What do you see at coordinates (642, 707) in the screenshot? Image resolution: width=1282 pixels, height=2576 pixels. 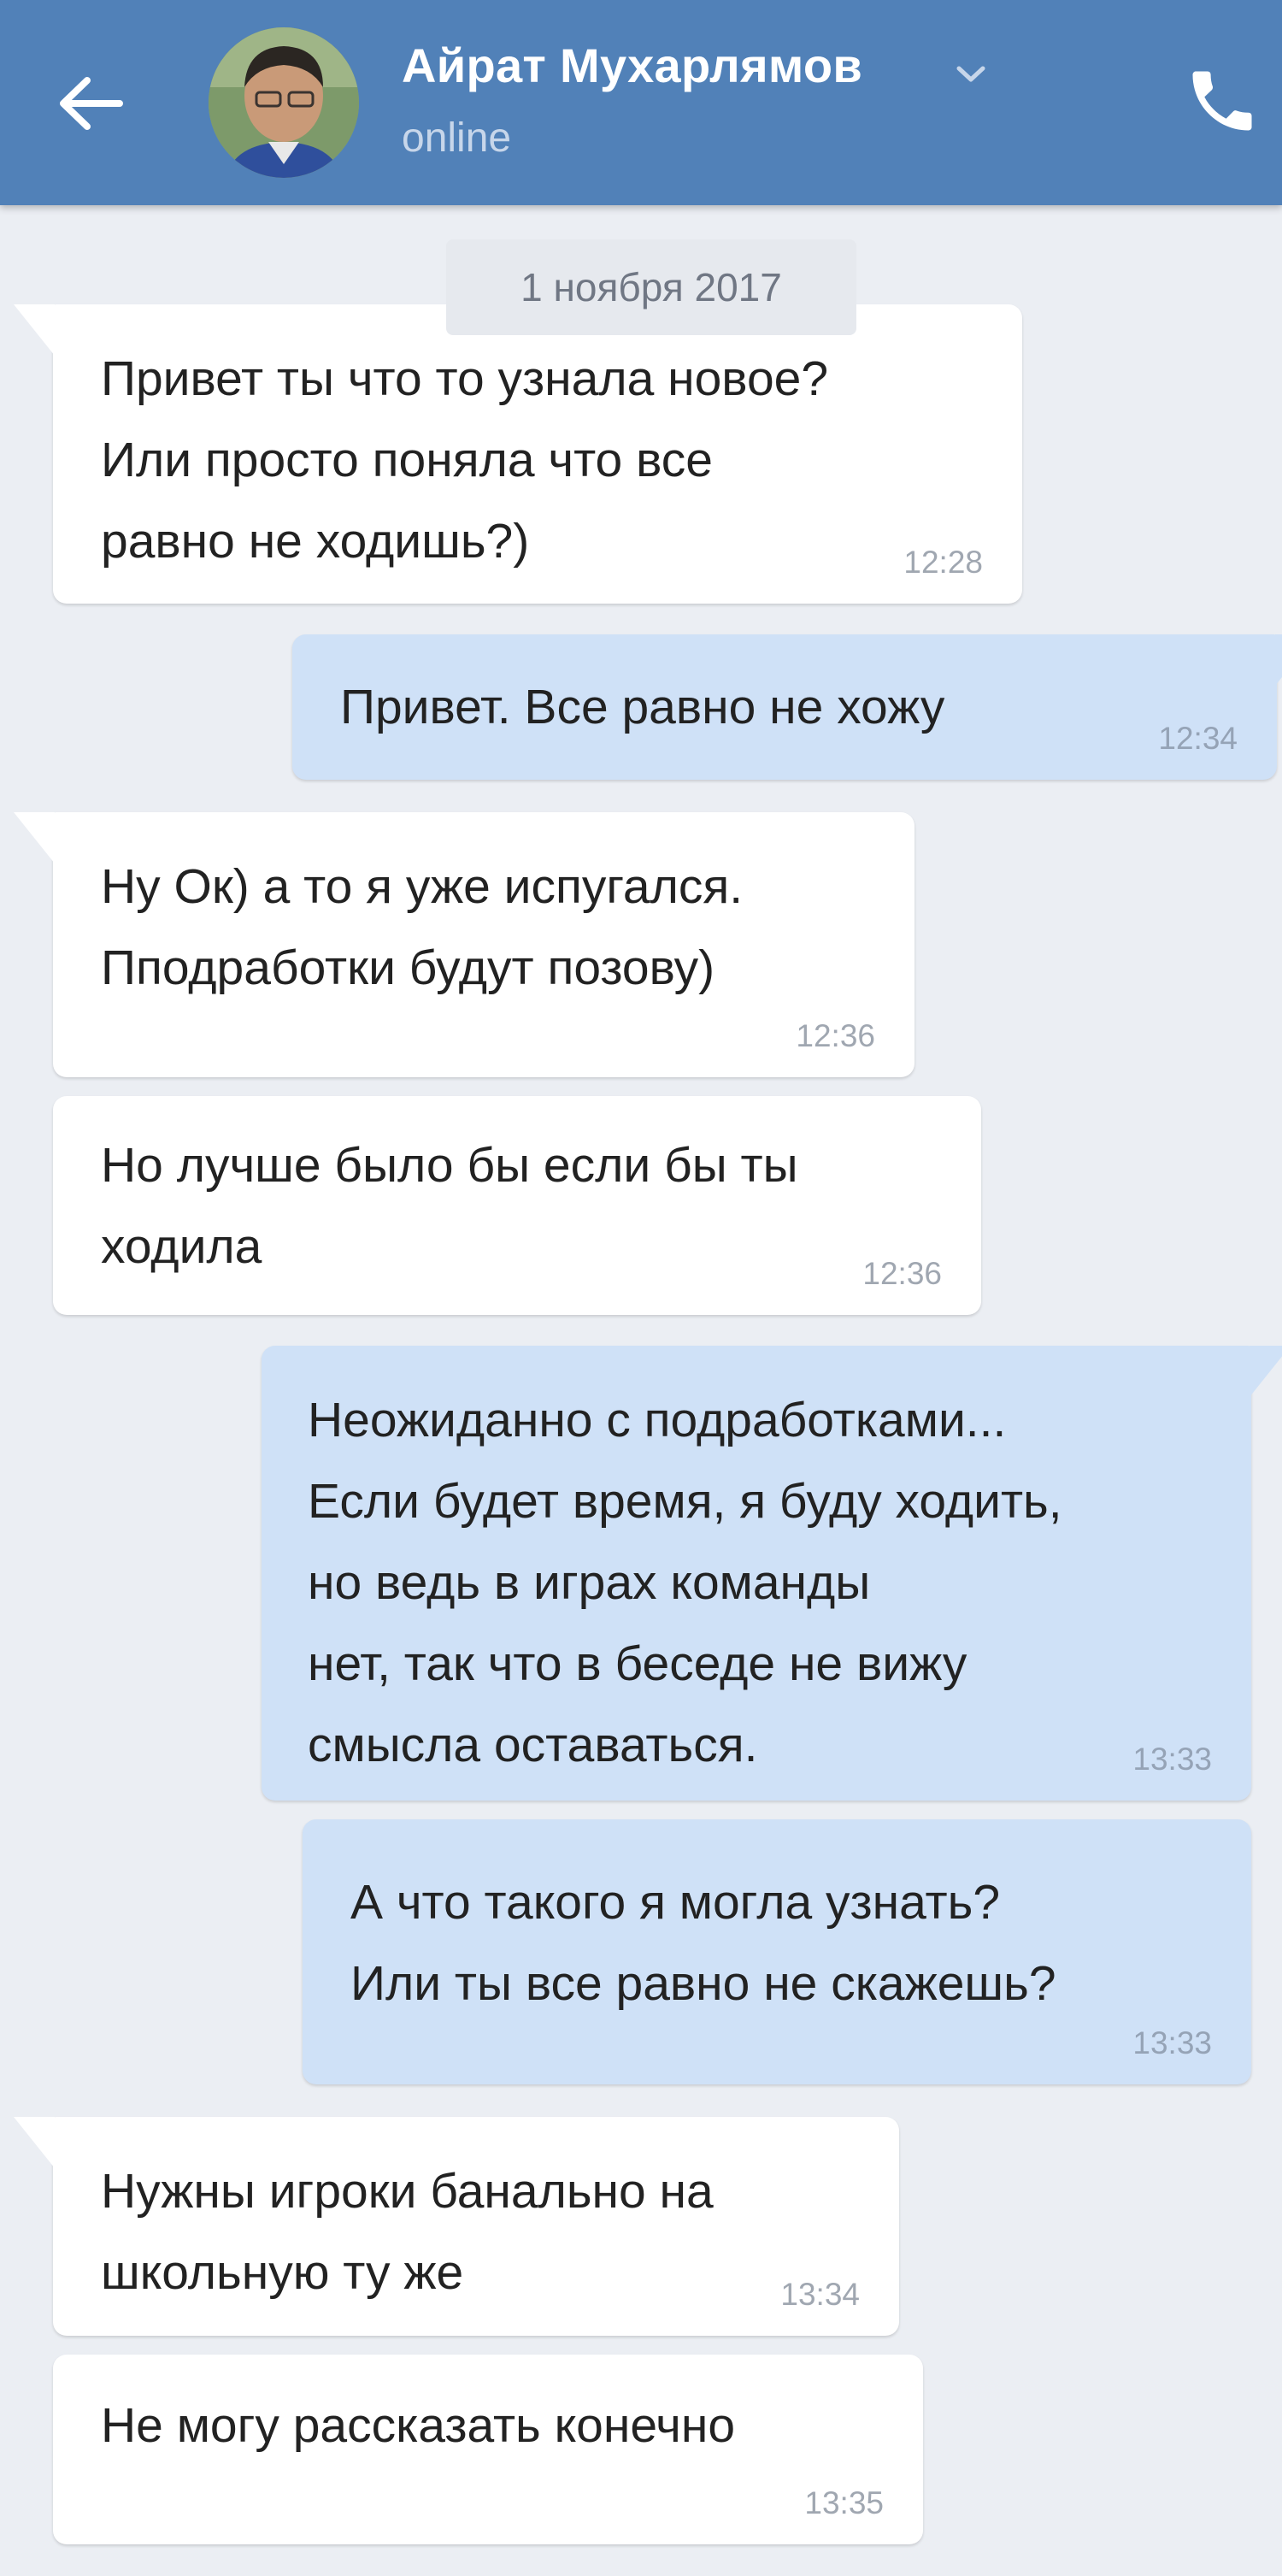 I see `message-text: Привет. Все равно не хожу` at bounding box center [642, 707].